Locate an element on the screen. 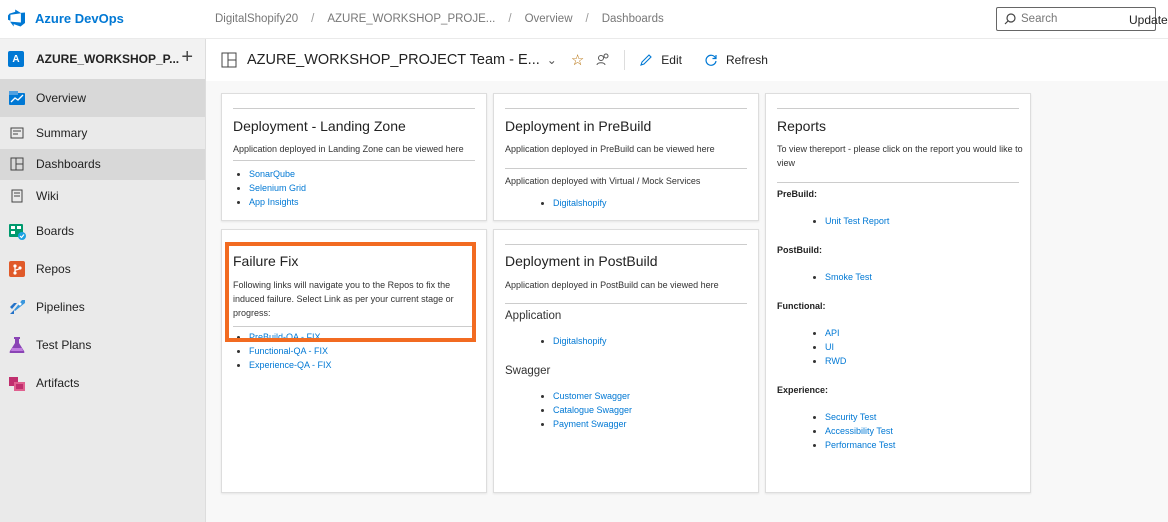 Image resolution: width=1168 pixels, height=522 pixels. link-accessibility-test: Accessibility Test is located at coordinates (860, 431).